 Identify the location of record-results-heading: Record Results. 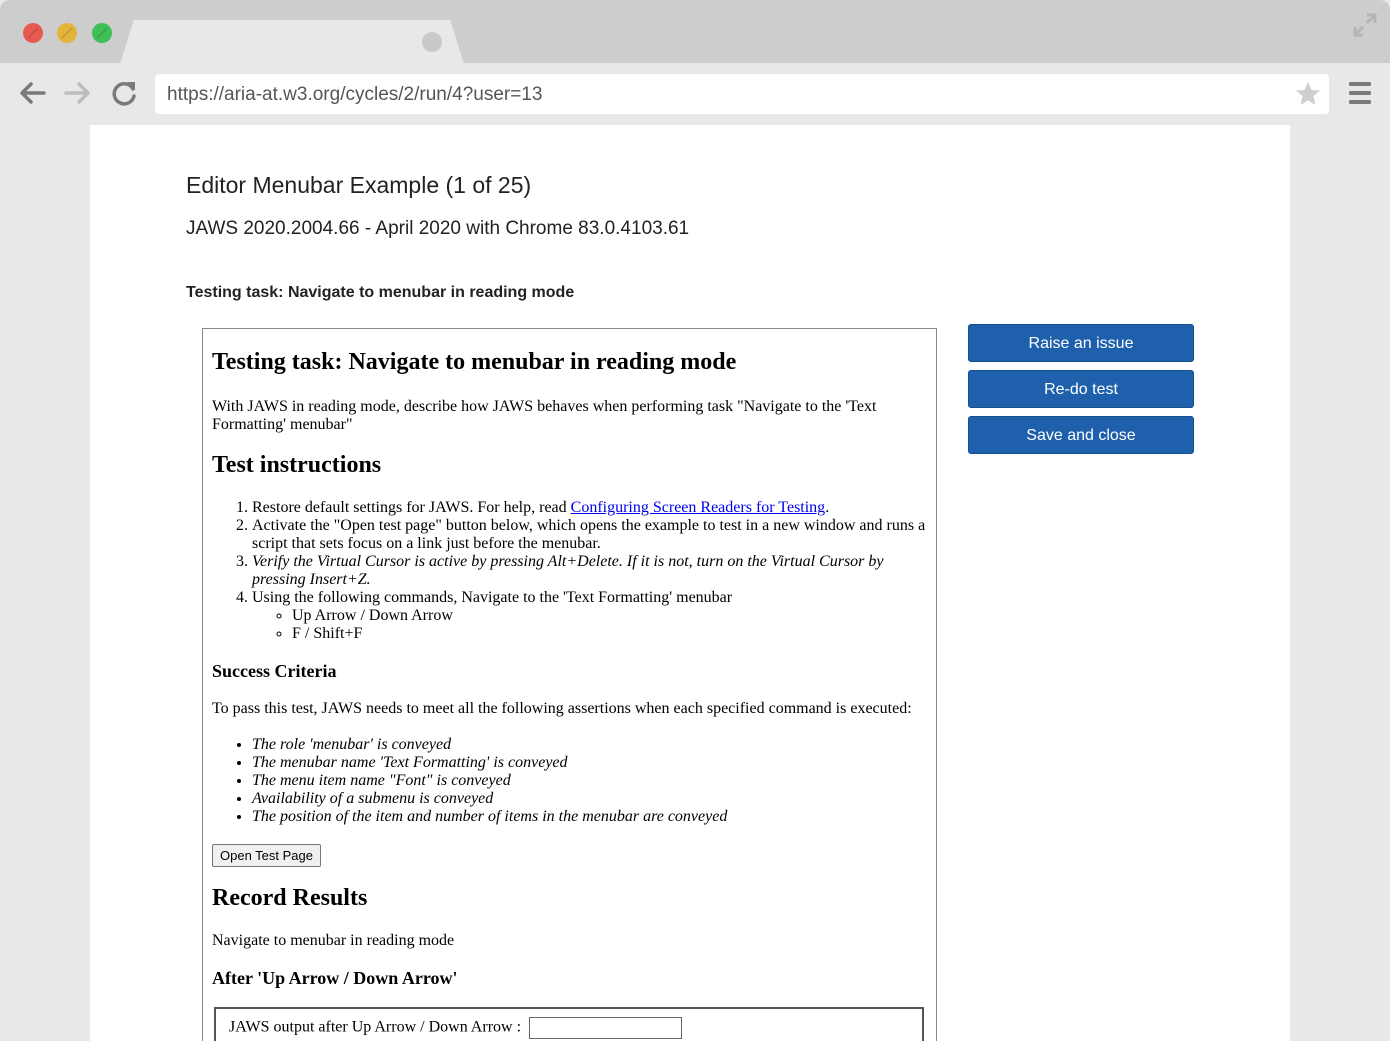
(290, 898).